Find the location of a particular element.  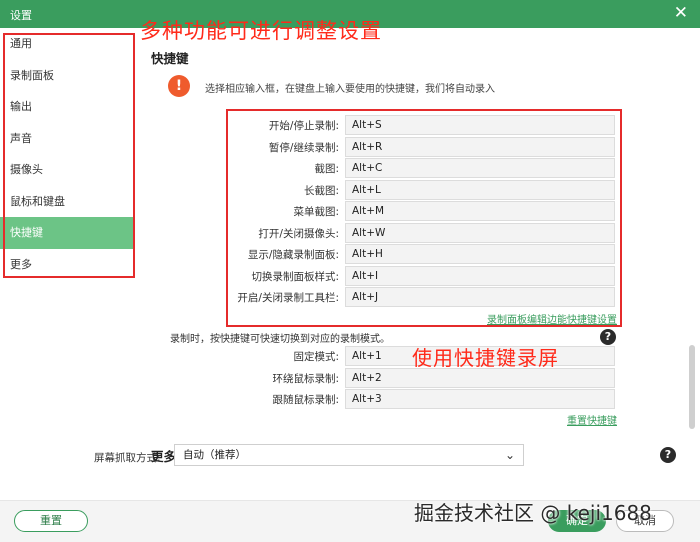

mode-follow-mouse-input is located at coordinates (480, 399).